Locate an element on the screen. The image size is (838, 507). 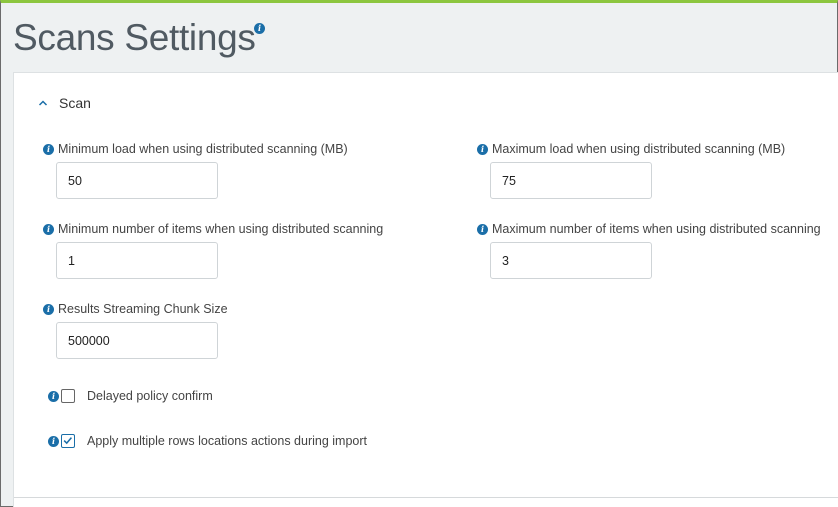
chunk-size-label: Results Streaming Chunk Size is located at coordinates (143, 309).